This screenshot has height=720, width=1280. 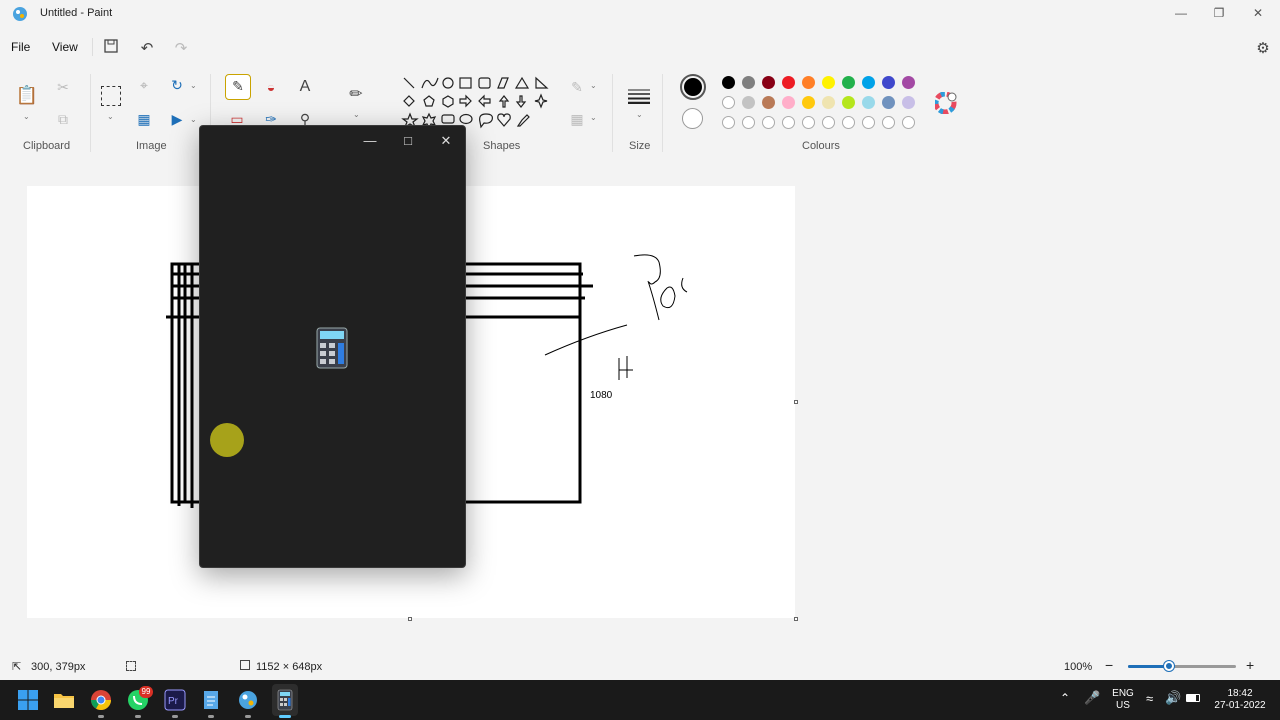 What do you see at coordinates (1193, 698) in the screenshot?
I see `battery-icon` at bounding box center [1193, 698].